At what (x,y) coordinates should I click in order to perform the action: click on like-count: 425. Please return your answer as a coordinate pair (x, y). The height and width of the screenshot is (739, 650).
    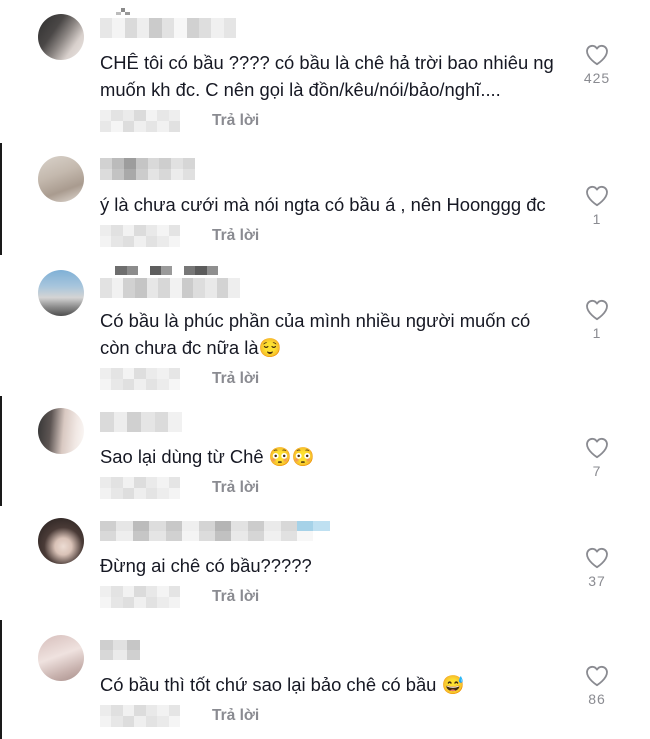
    Looking at the image, I should click on (597, 78).